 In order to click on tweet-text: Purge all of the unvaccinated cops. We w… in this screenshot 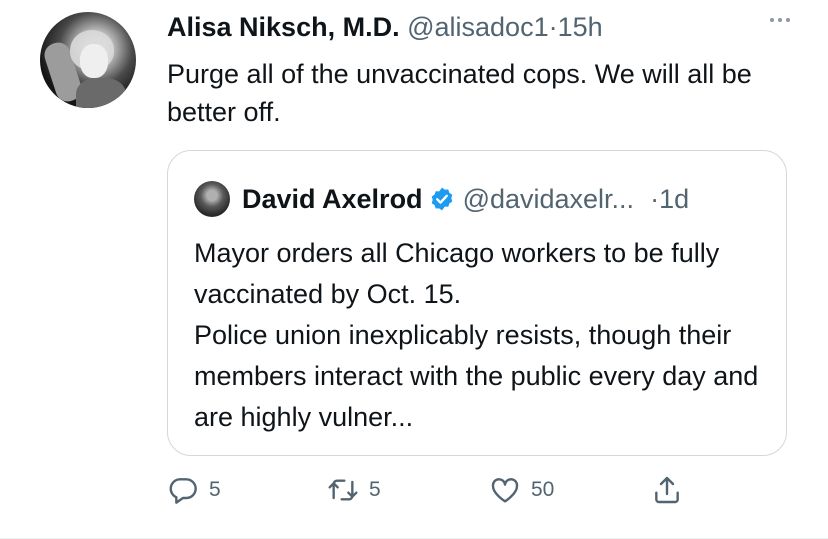, I will do `click(459, 93)`.